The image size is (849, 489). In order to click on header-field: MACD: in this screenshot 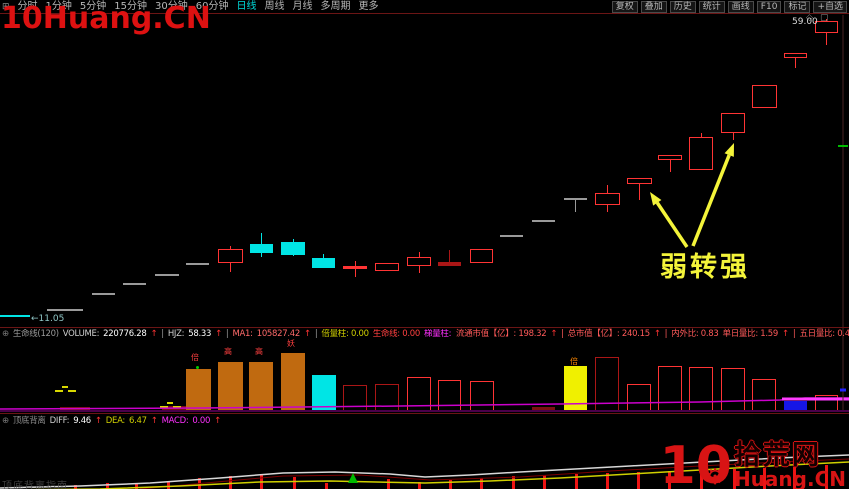, I will do `click(175, 421)`.